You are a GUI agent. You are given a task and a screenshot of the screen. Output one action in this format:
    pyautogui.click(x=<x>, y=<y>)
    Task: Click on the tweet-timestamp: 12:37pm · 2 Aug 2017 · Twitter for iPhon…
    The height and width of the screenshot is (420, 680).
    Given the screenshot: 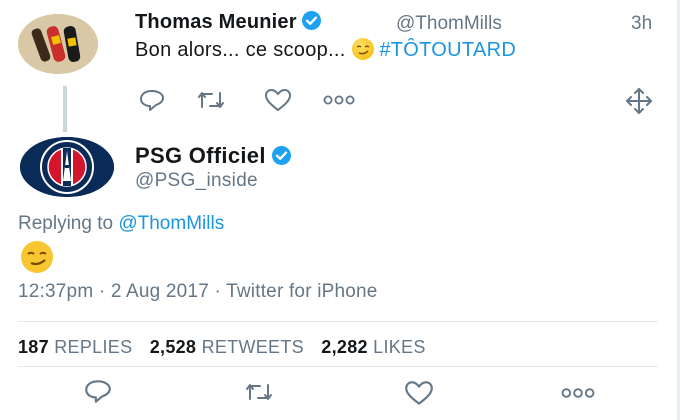 What is the action you would take?
    pyautogui.click(x=198, y=292)
    